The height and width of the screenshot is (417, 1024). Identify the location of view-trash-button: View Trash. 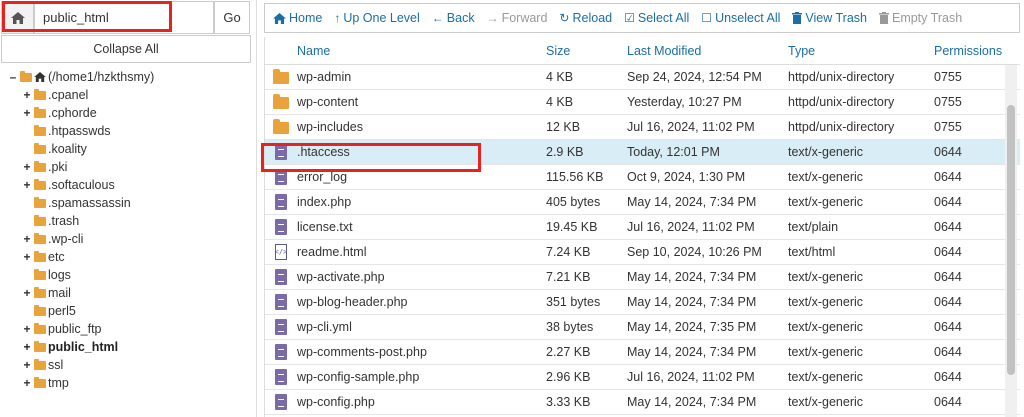
(829, 18).